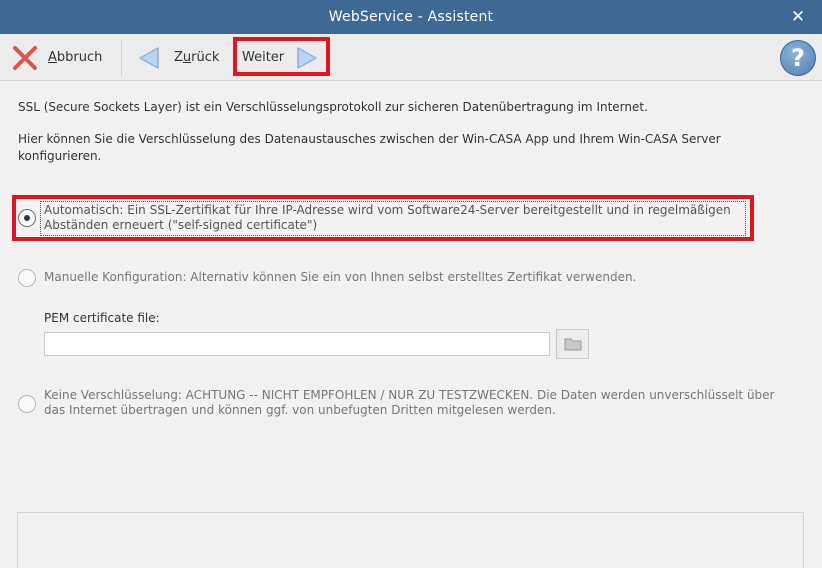 This screenshot has height=568, width=822. I want to click on next-label: Weiter, so click(263, 57).